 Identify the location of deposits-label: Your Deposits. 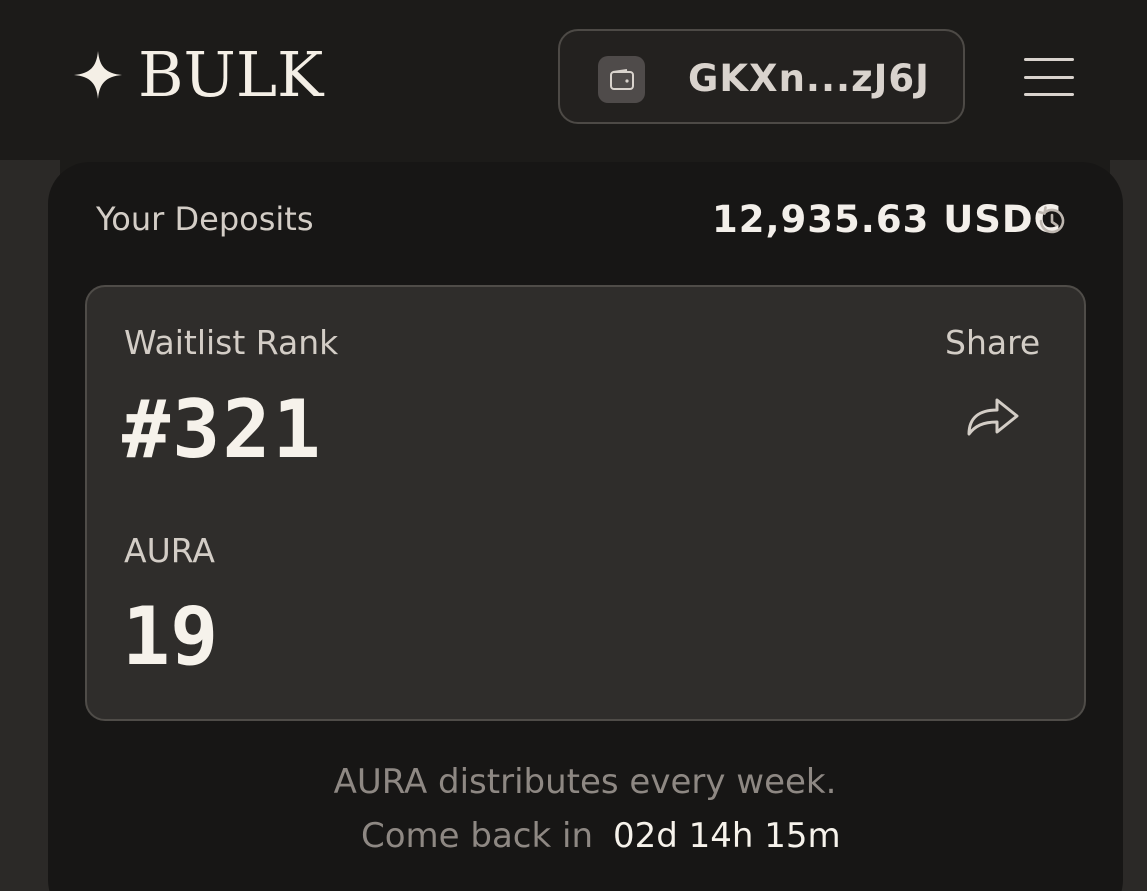
(205, 219).